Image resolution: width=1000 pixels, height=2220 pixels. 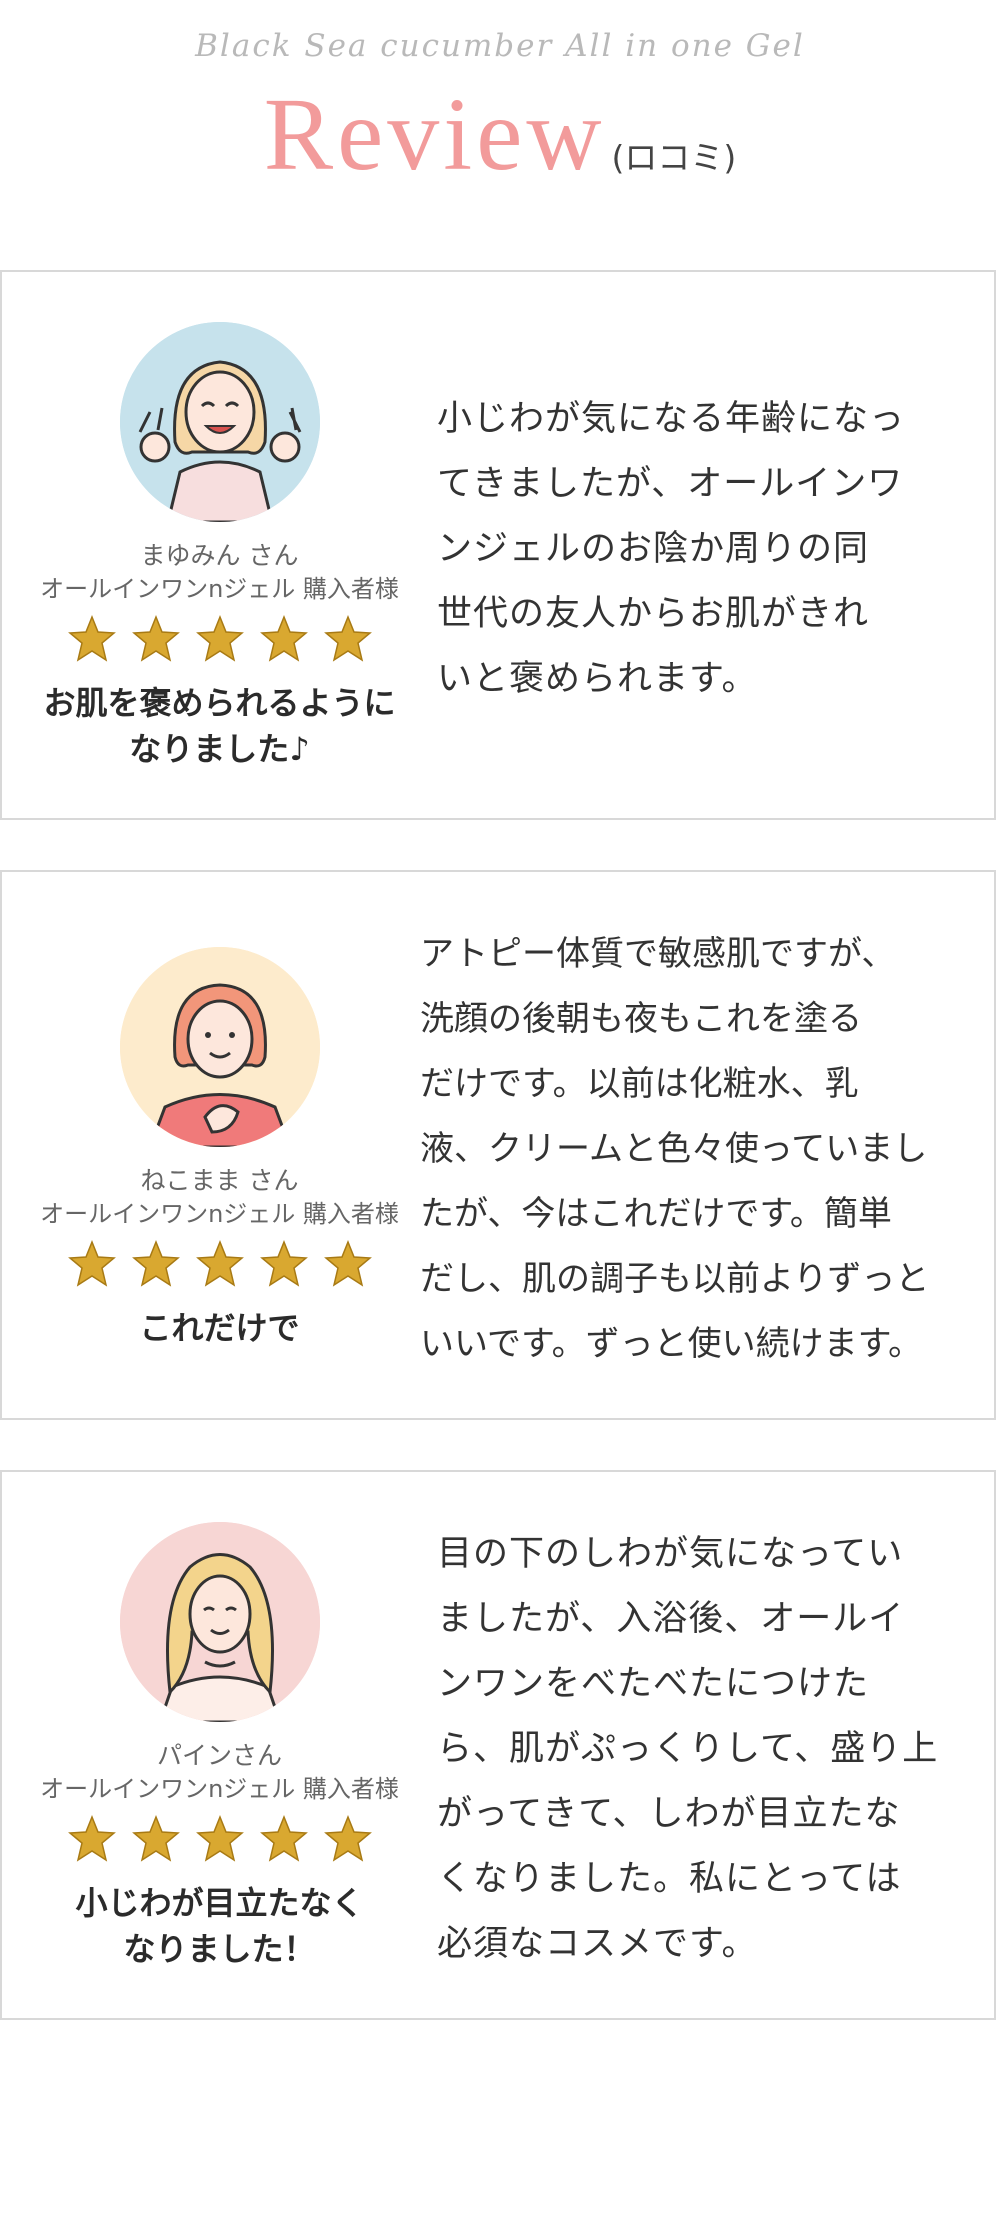 What do you see at coordinates (670, 1554) in the screenshot?
I see `review-body-line: 目の下のしわが気になってい` at bounding box center [670, 1554].